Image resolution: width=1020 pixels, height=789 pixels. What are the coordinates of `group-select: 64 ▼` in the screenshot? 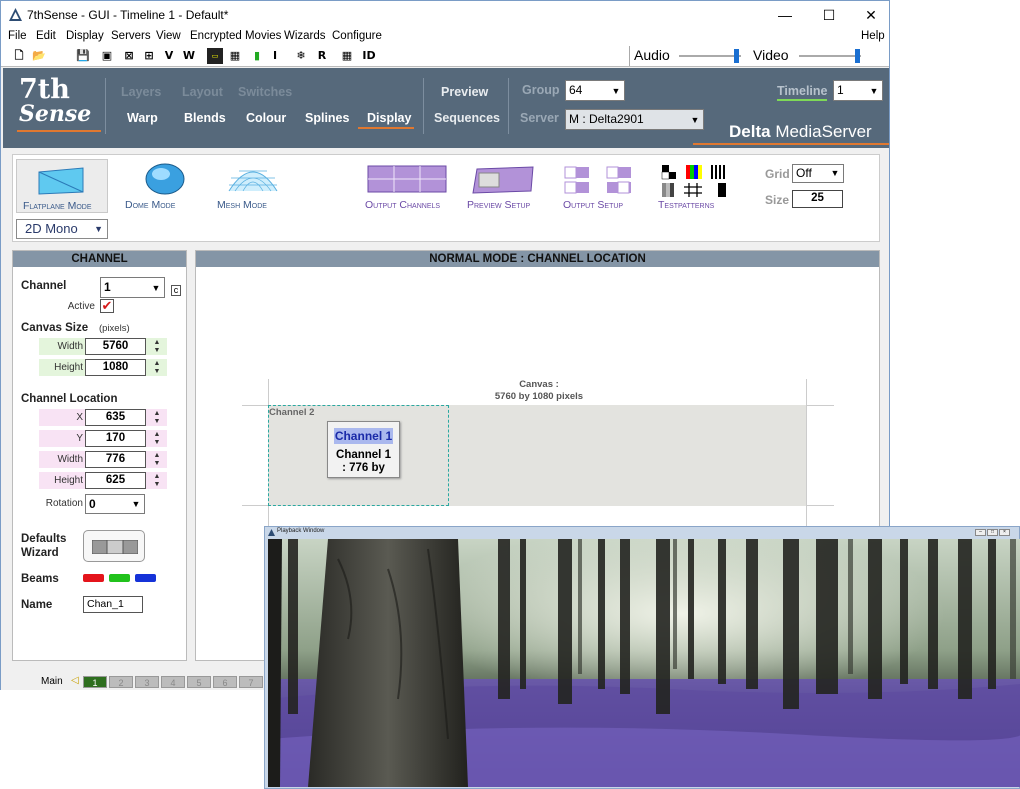 It's located at (595, 90).